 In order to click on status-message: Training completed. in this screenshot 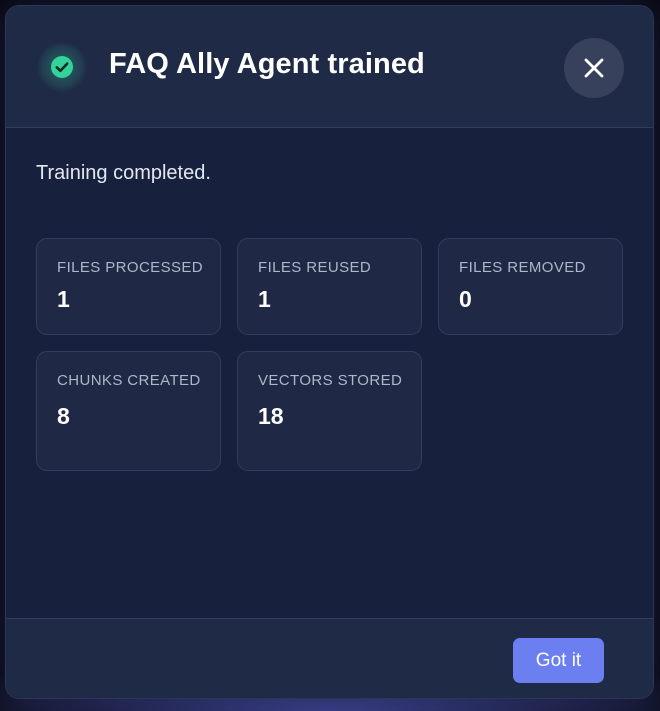, I will do `click(123, 173)`.